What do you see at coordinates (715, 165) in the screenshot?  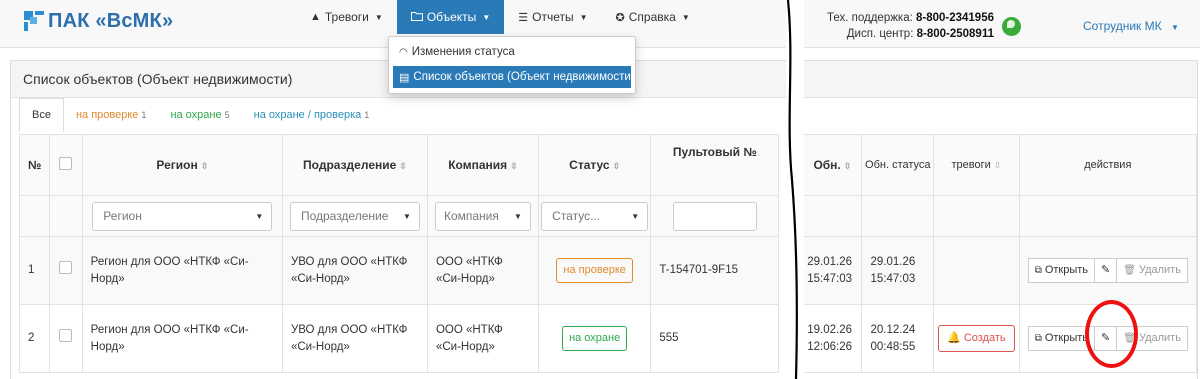 I see `col-console: Пультовый №` at bounding box center [715, 165].